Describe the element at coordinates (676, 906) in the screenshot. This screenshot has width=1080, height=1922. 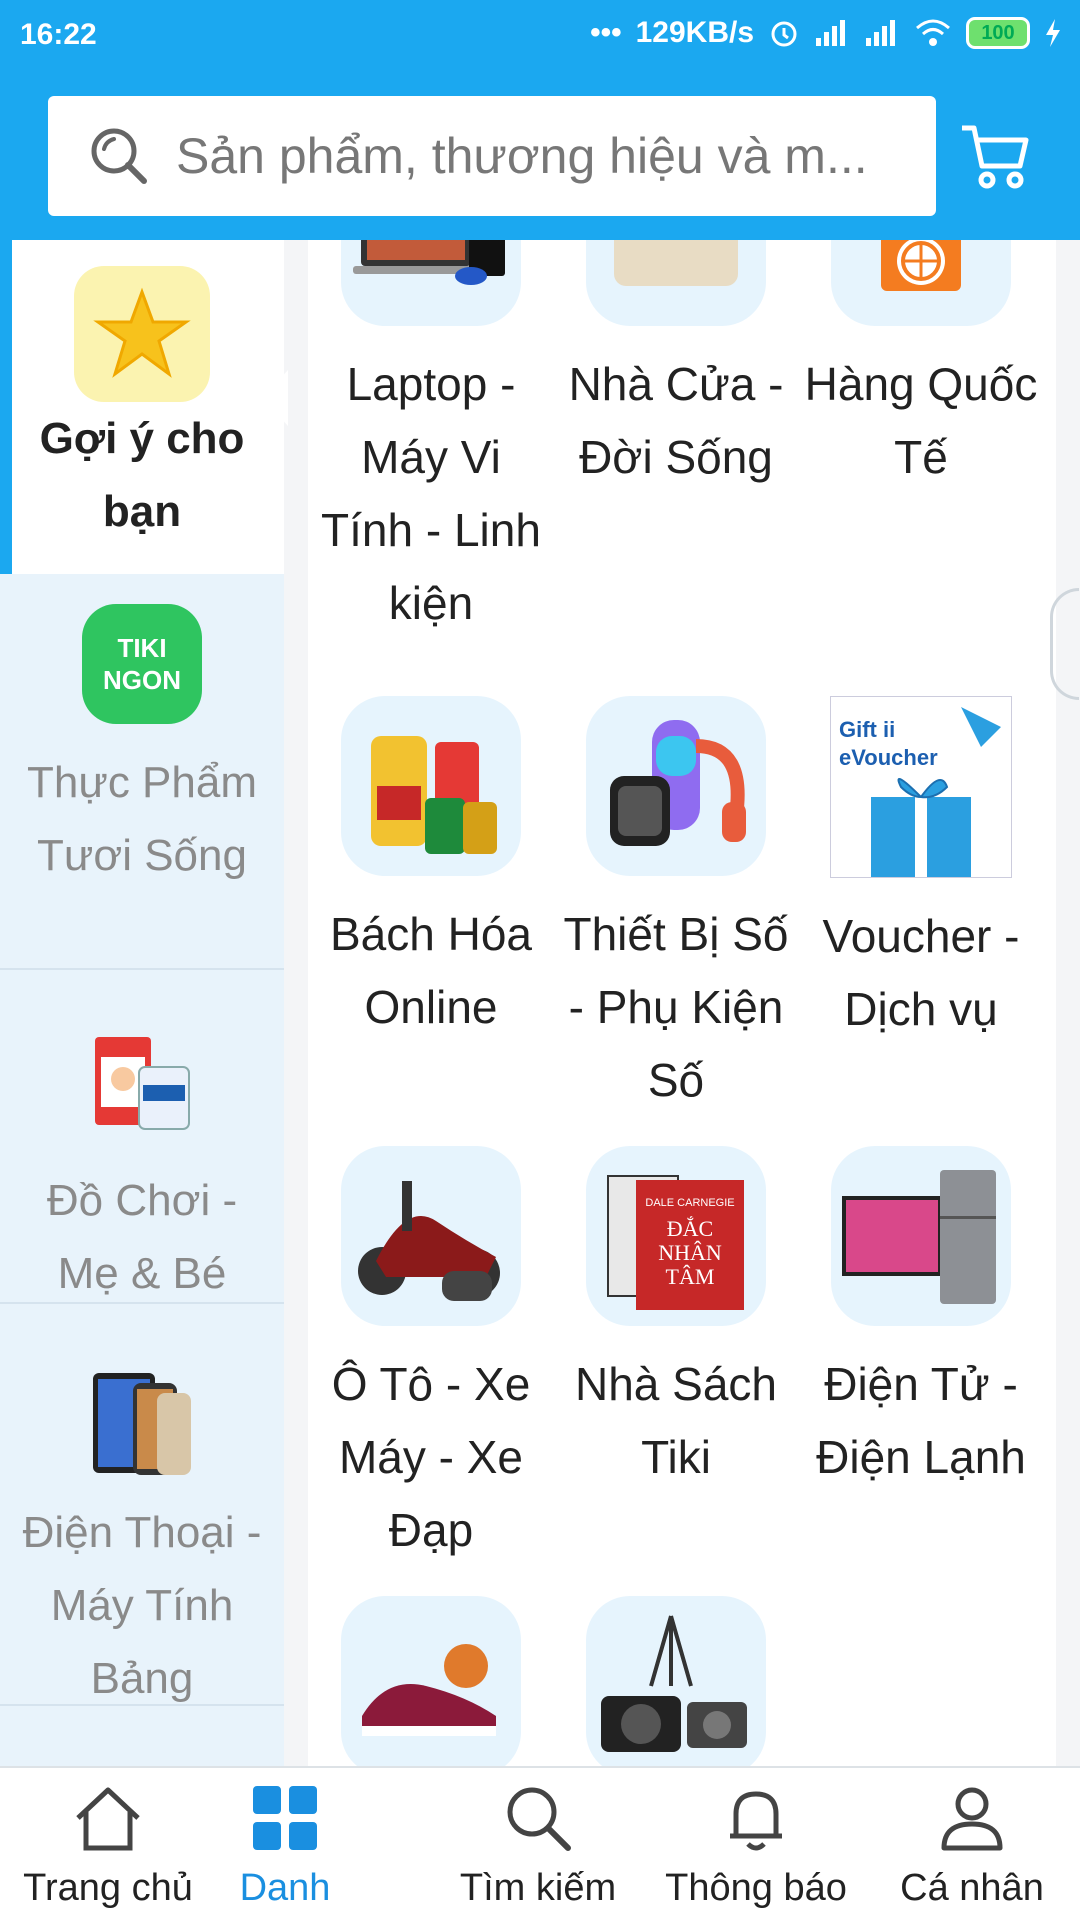
I see `category-thiet-bi-so: Thiết Bị Số - Phụ Kiện Số` at that location.